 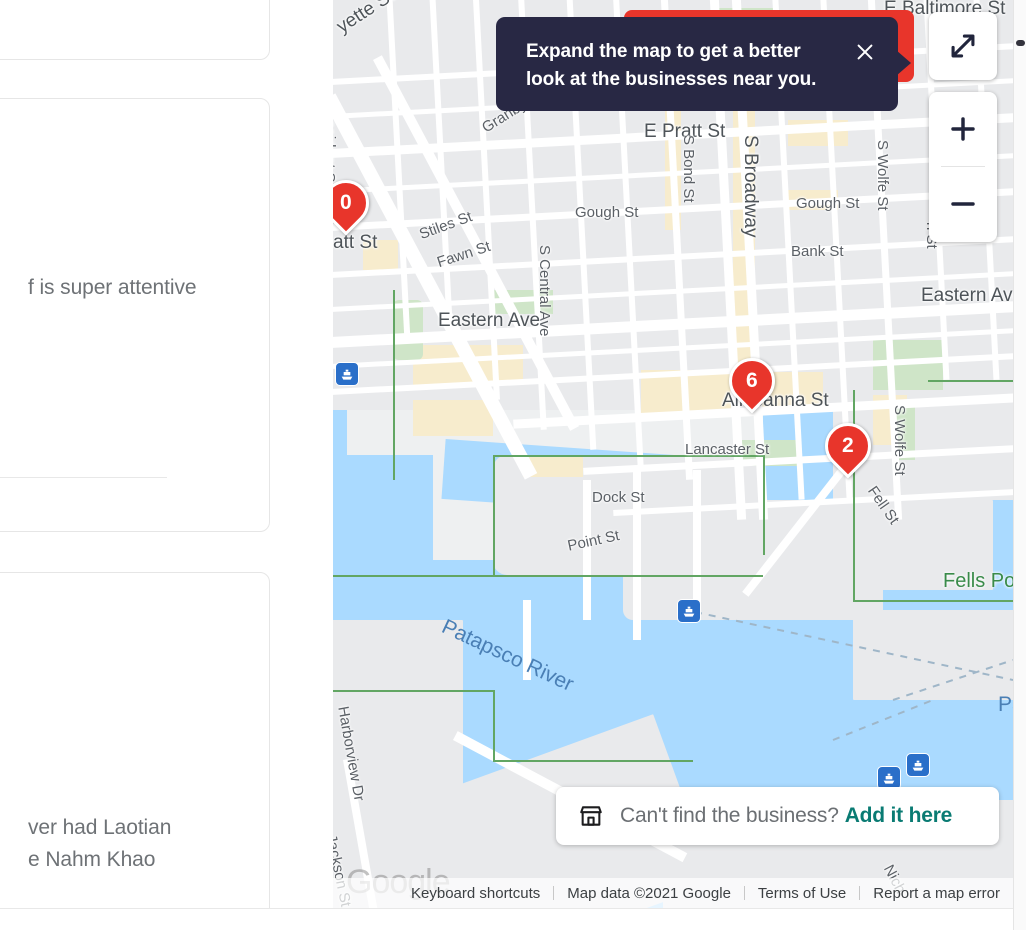 What do you see at coordinates (475, 893) in the screenshot?
I see `footer-link: Keyboard shortcuts` at bounding box center [475, 893].